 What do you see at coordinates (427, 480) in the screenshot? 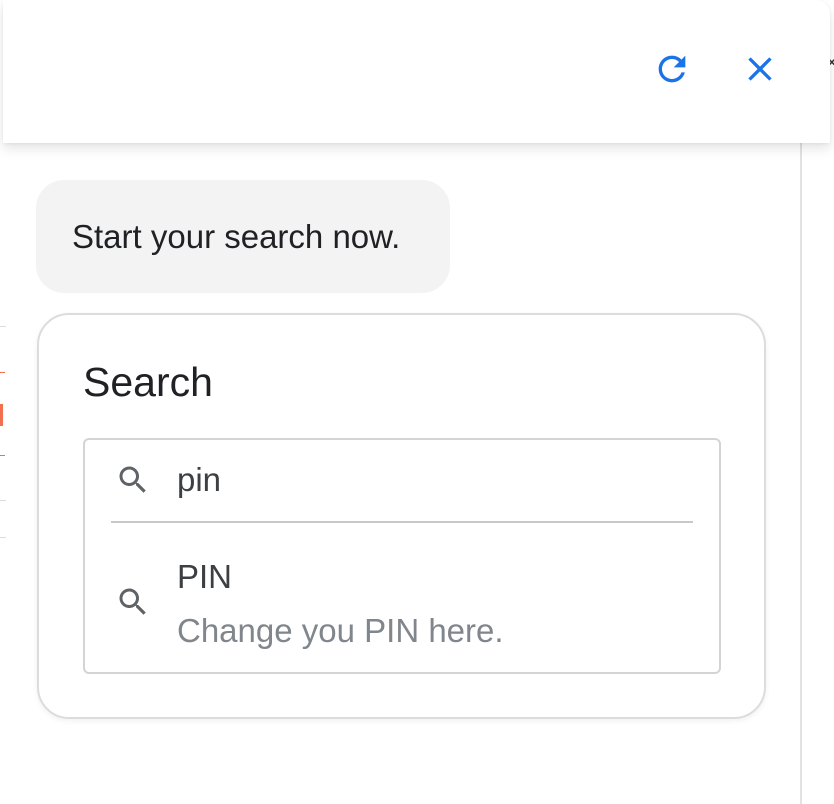
I see `search-input` at bounding box center [427, 480].